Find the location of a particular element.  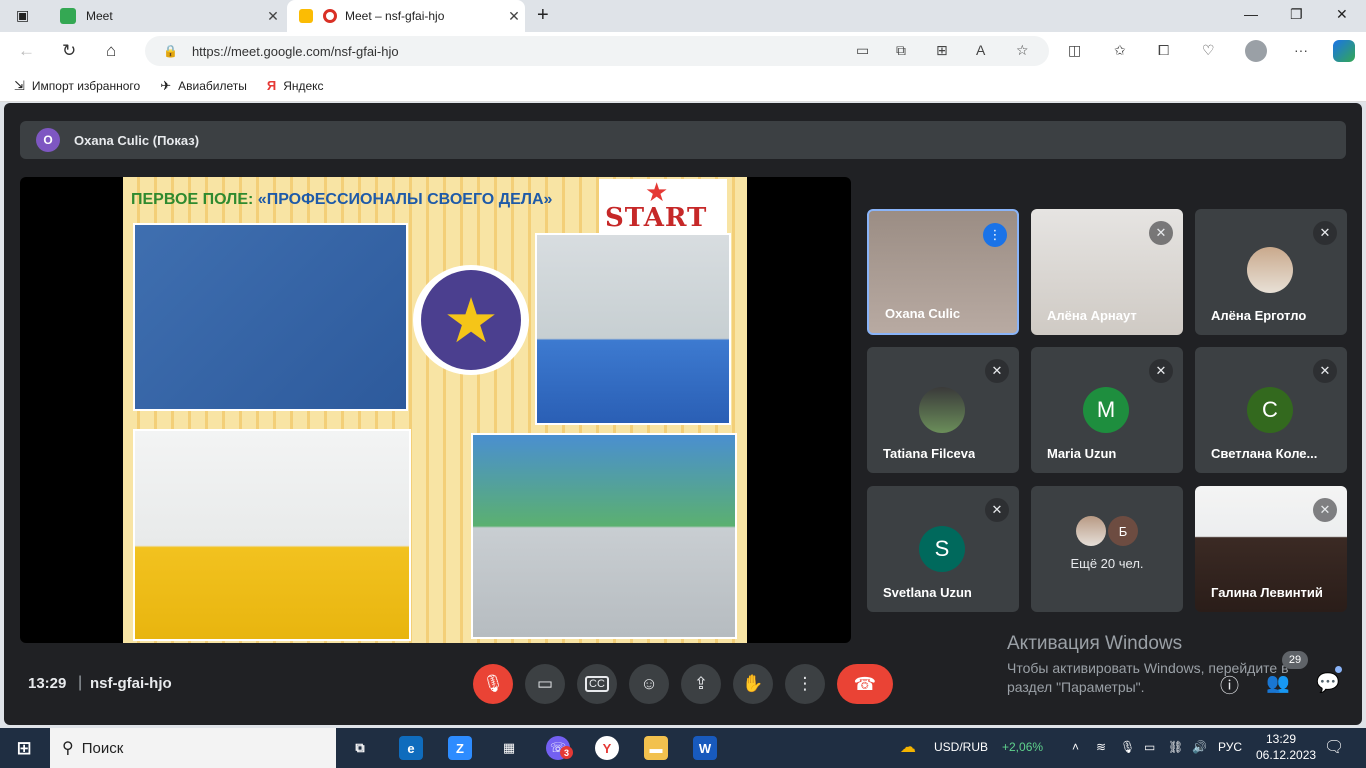

participant-tile: ✕ S Svetlana Uzun is located at coordinates (943, 549).